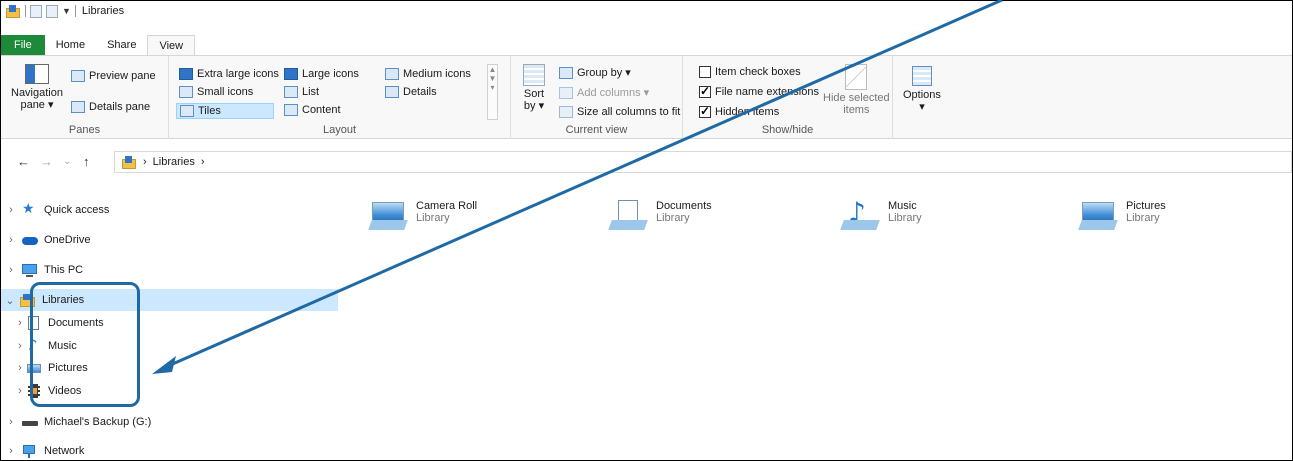  Describe the element at coordinates (164, 365) in the screenshot. I see `annotation-arrow-head` at that location.